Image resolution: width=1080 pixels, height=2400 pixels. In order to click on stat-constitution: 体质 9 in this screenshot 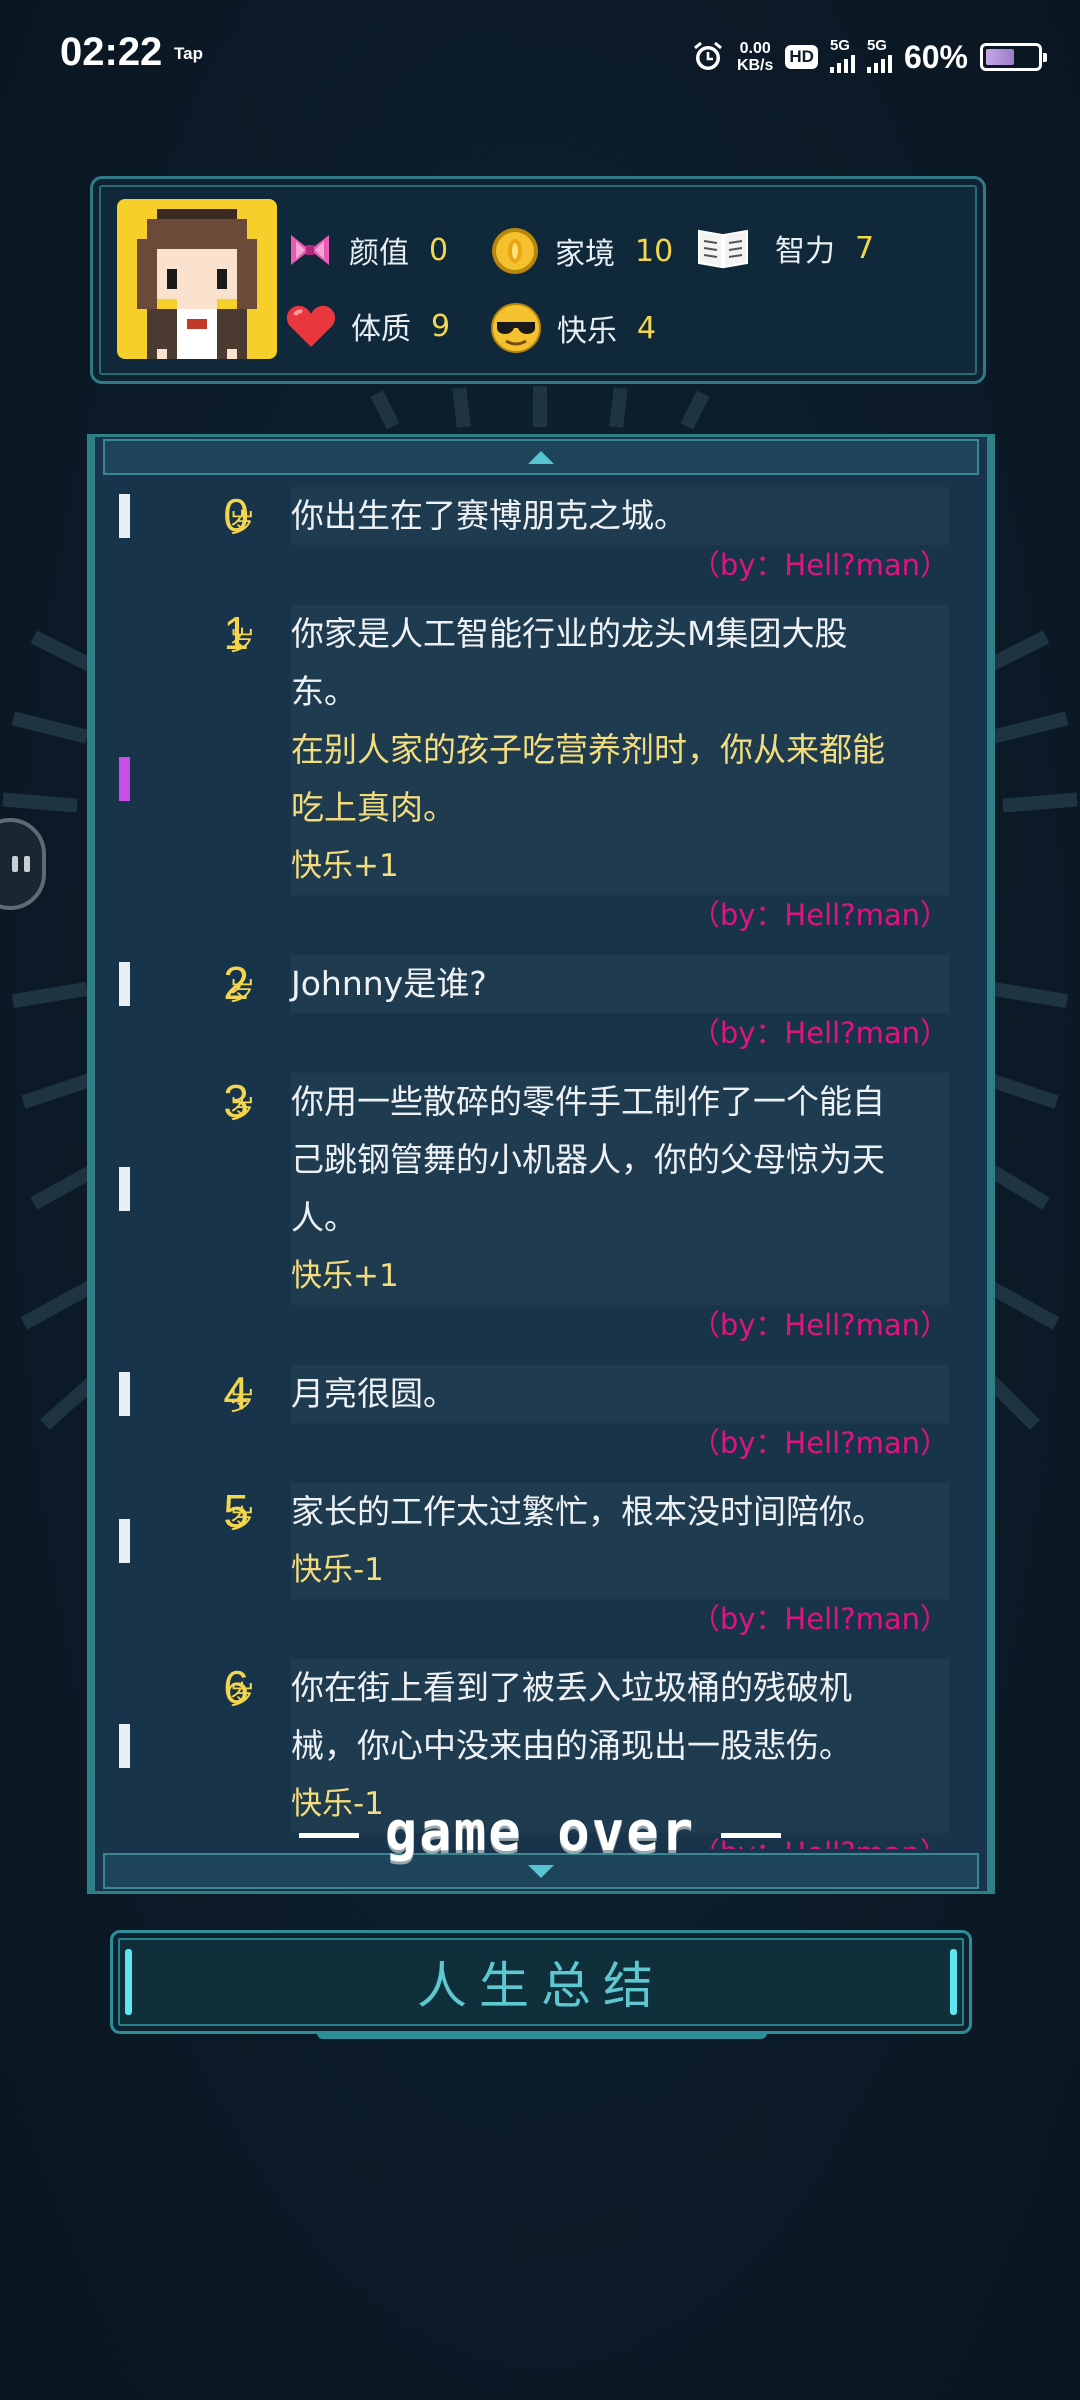, I will do `click(367, 326)`.